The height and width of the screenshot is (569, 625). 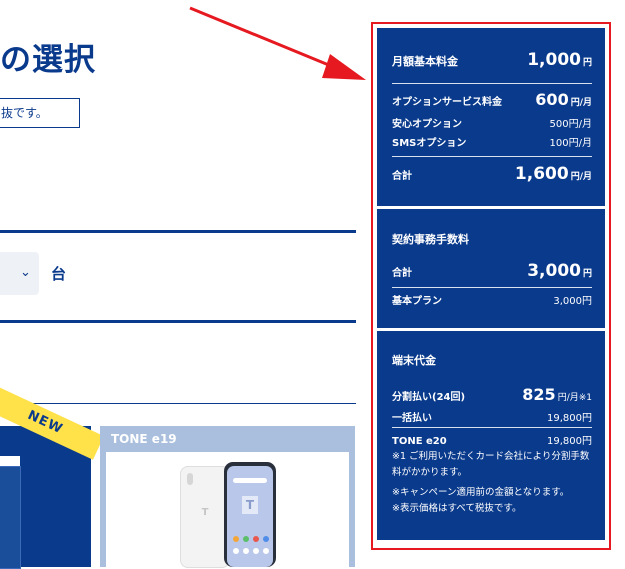 I want to click on contract-fee-panel: 契約事務手数料 合計 3,000 円 基本プラン 3,000円, so click(x=491, y=268).